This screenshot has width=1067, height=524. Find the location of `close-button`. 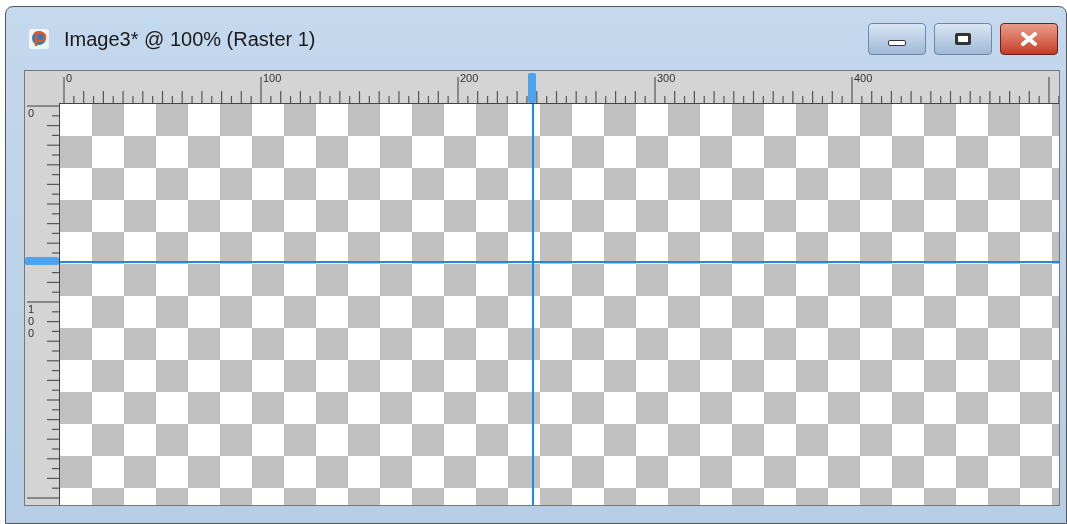

close-button is located at coordinates (1029, 38).